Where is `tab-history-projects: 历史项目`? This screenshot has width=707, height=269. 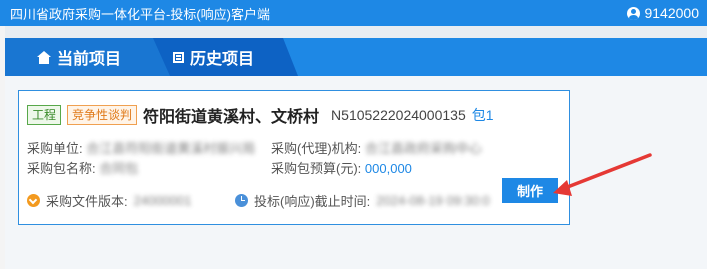
tab-history-projects: 历史项目 is located at coordinates (225, 57).